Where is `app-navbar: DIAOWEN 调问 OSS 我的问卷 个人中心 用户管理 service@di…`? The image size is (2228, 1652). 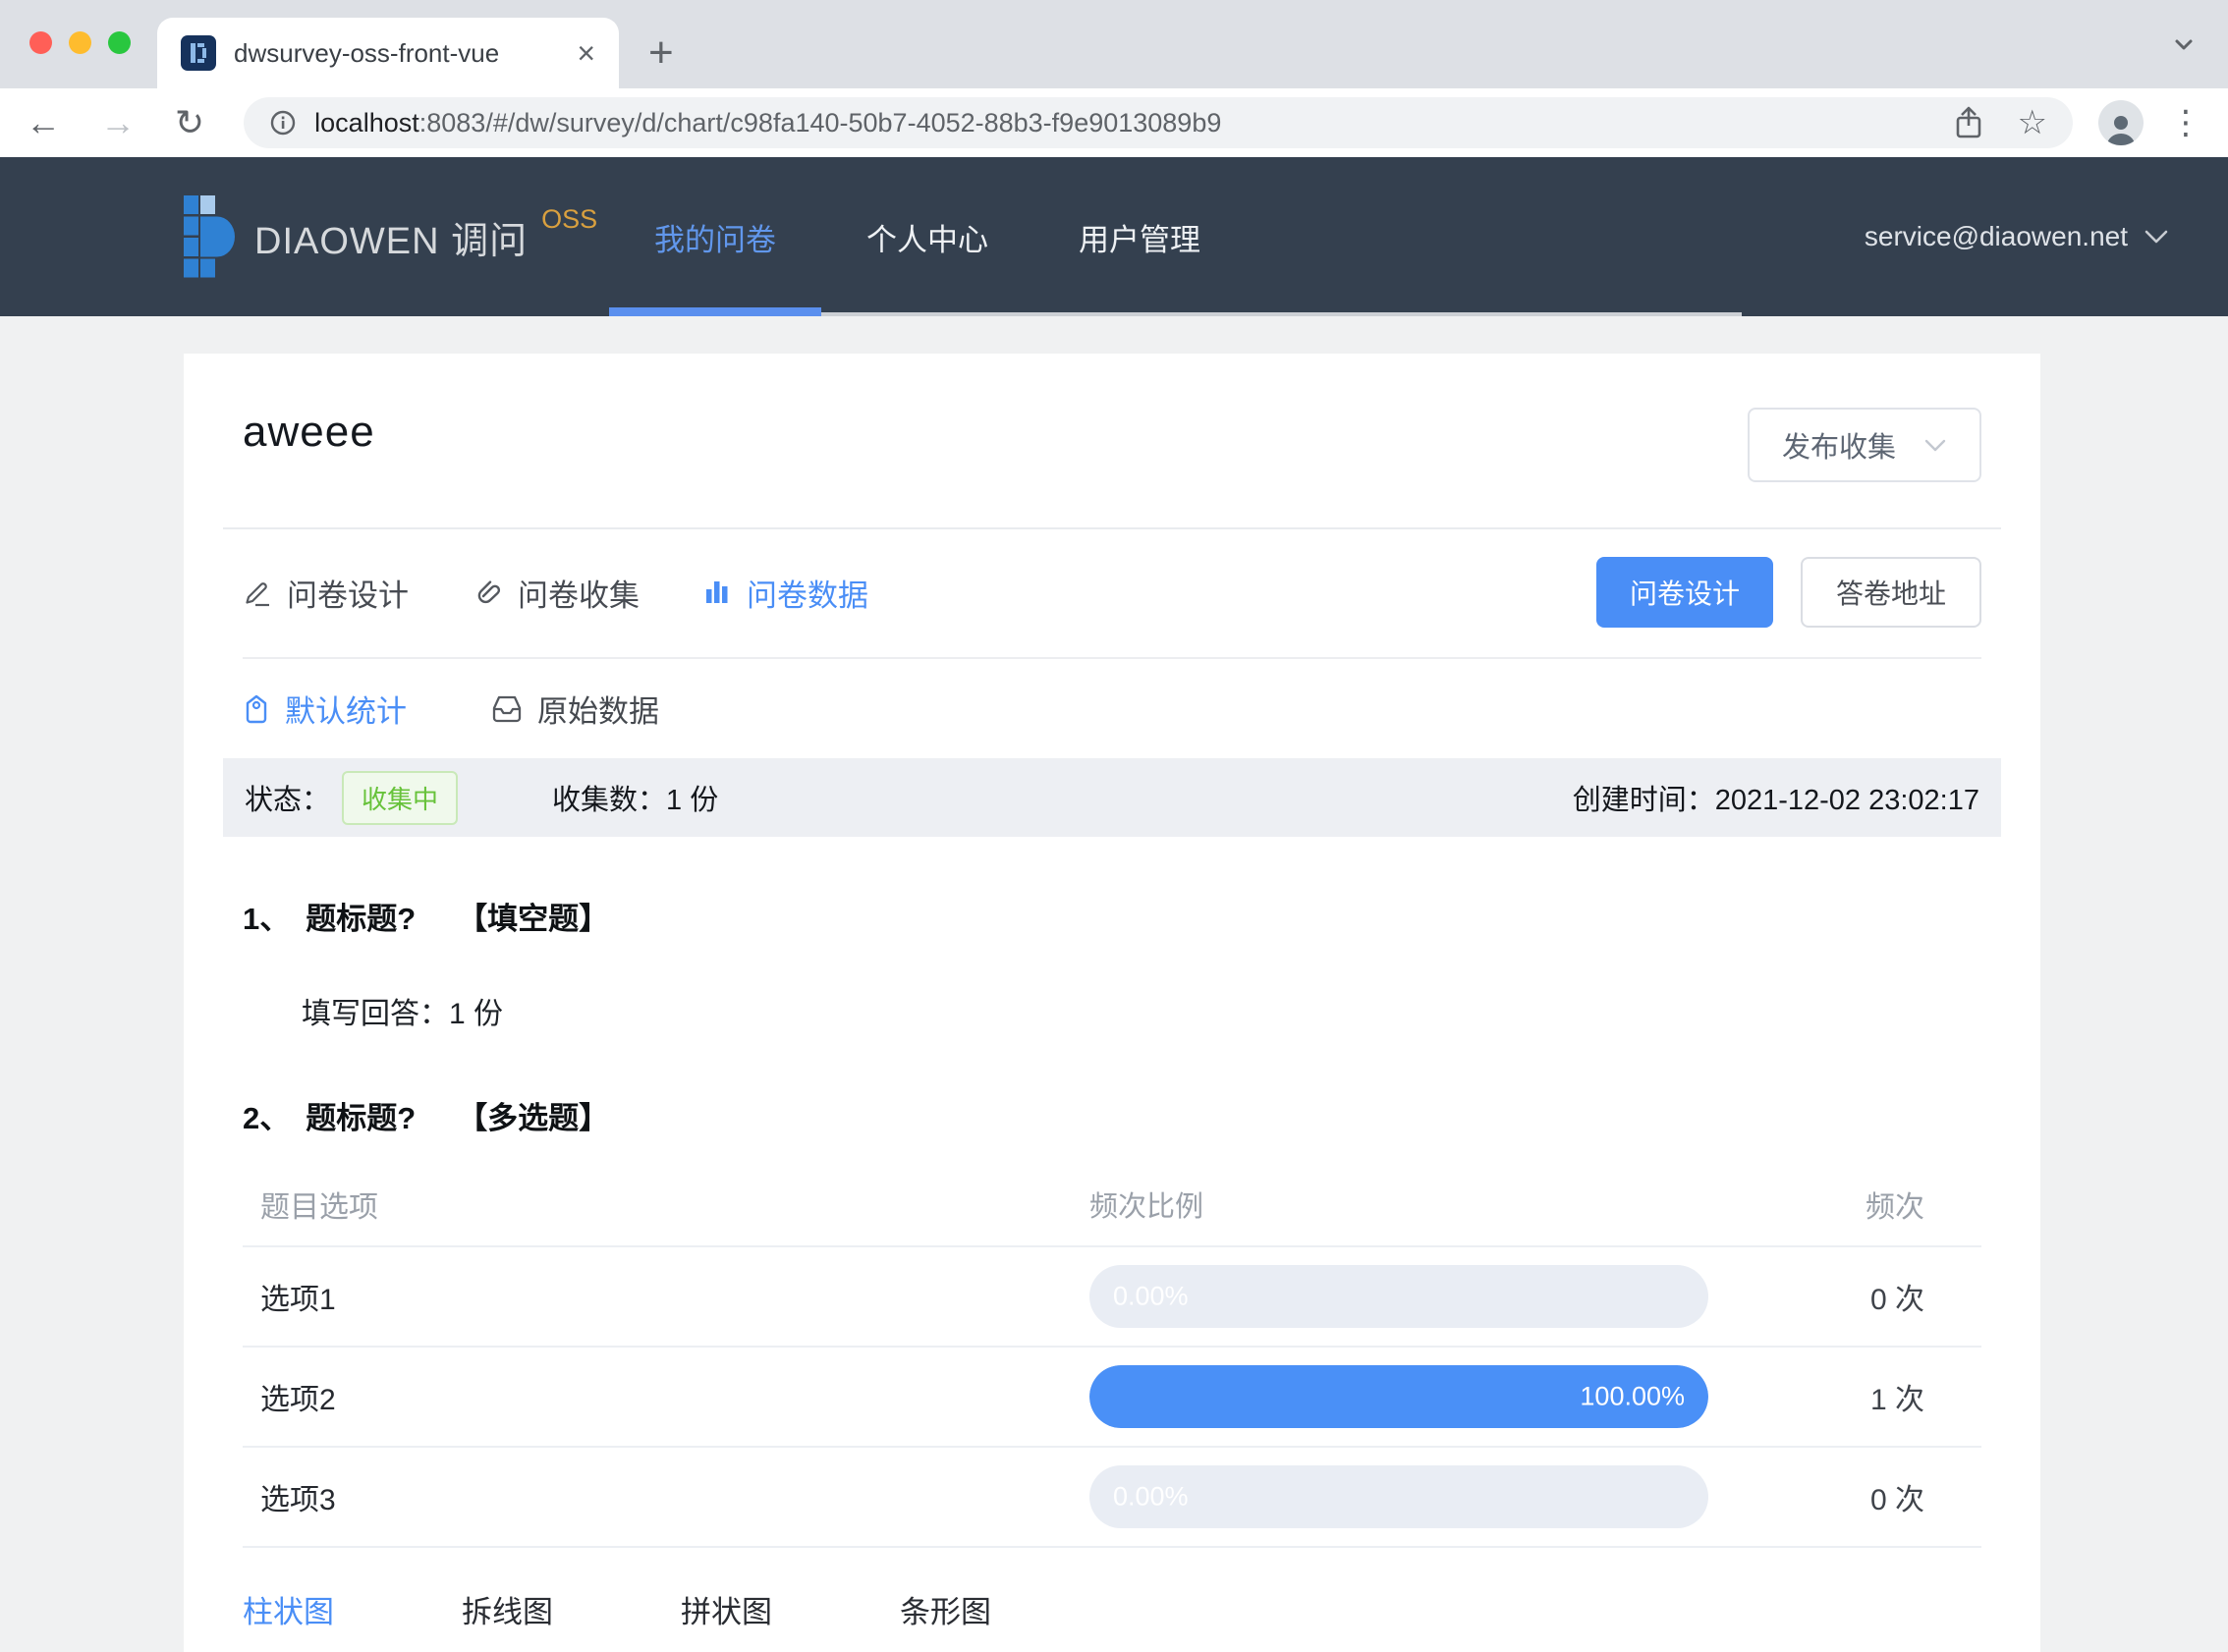
app-navbar: DIAOWEN 调问 OSS 我的问卷 个人中心 用户管理 service@di… is located at coordinates (1114, 236).